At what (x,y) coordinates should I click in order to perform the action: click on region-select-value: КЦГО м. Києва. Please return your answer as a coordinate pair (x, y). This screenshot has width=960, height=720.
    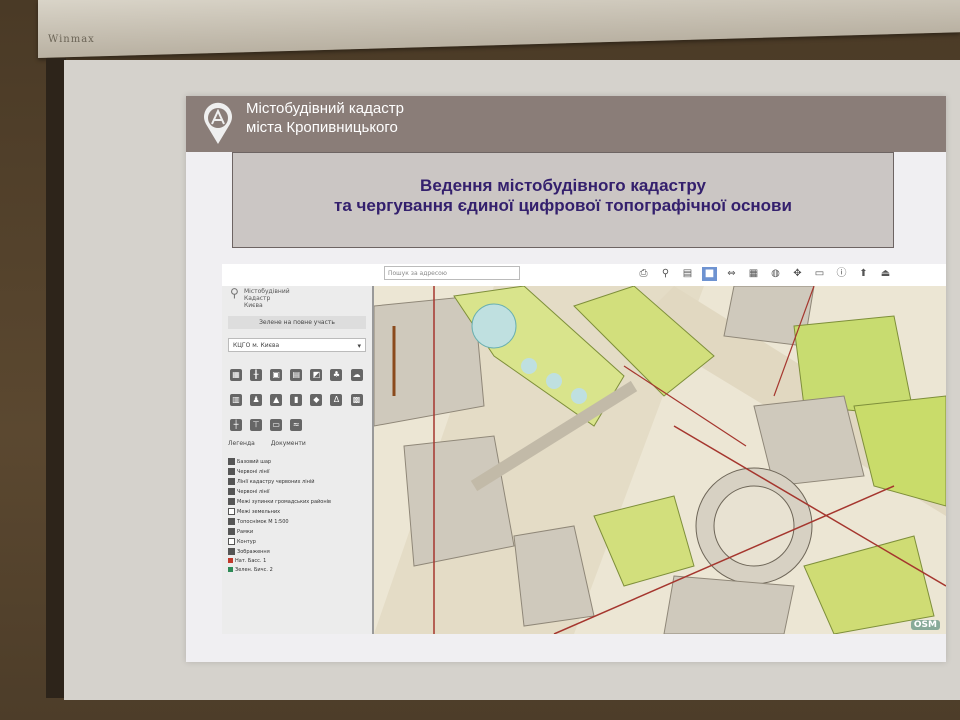
    Looking at the image, I should click on (256, 345).